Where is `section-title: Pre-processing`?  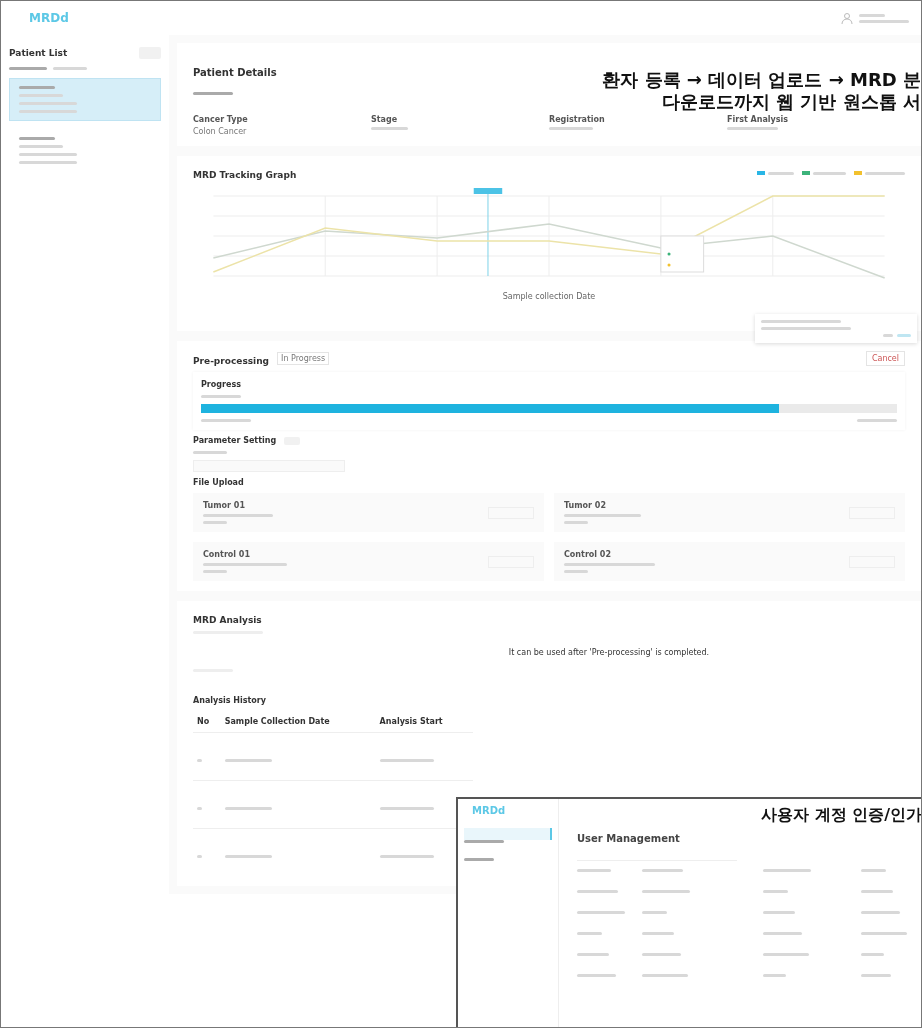
section-title: Pre-processing is located at coordinates (231, 360).